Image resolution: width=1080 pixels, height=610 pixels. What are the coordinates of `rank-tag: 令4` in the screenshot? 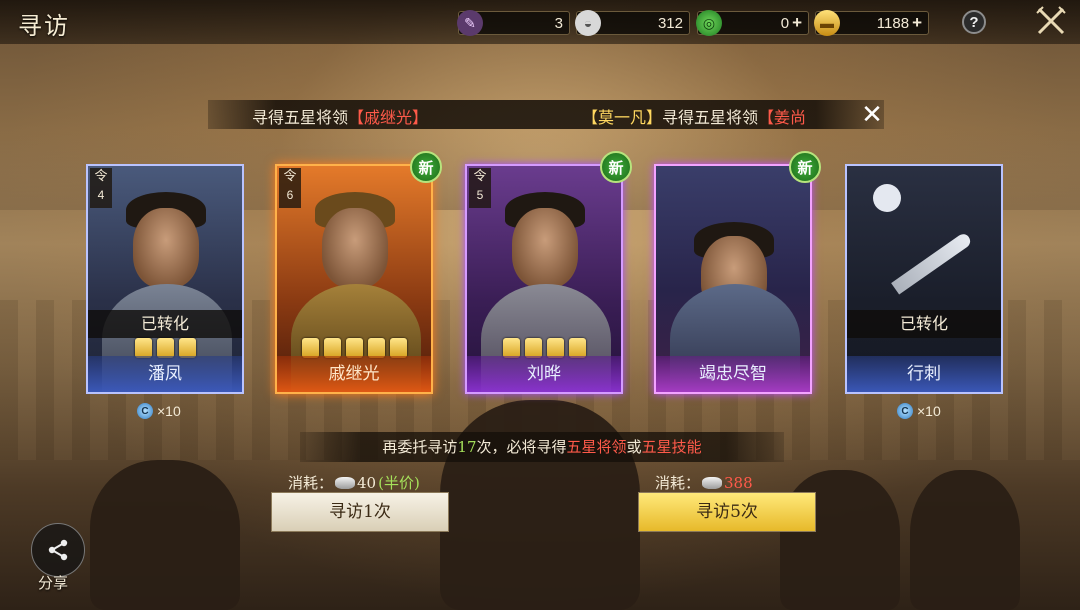 It's located at (101, 188).